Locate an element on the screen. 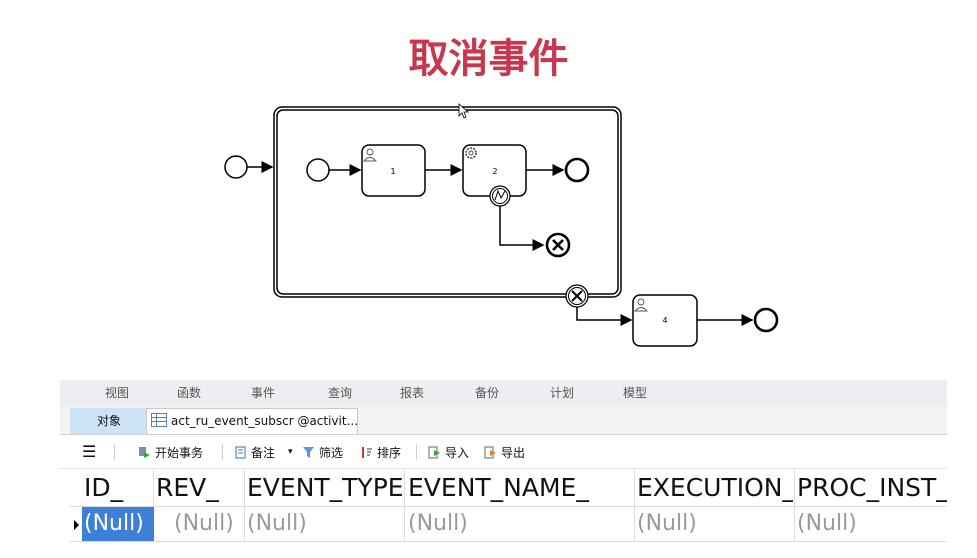  outer-start-event is located at coordinates (236, 167).